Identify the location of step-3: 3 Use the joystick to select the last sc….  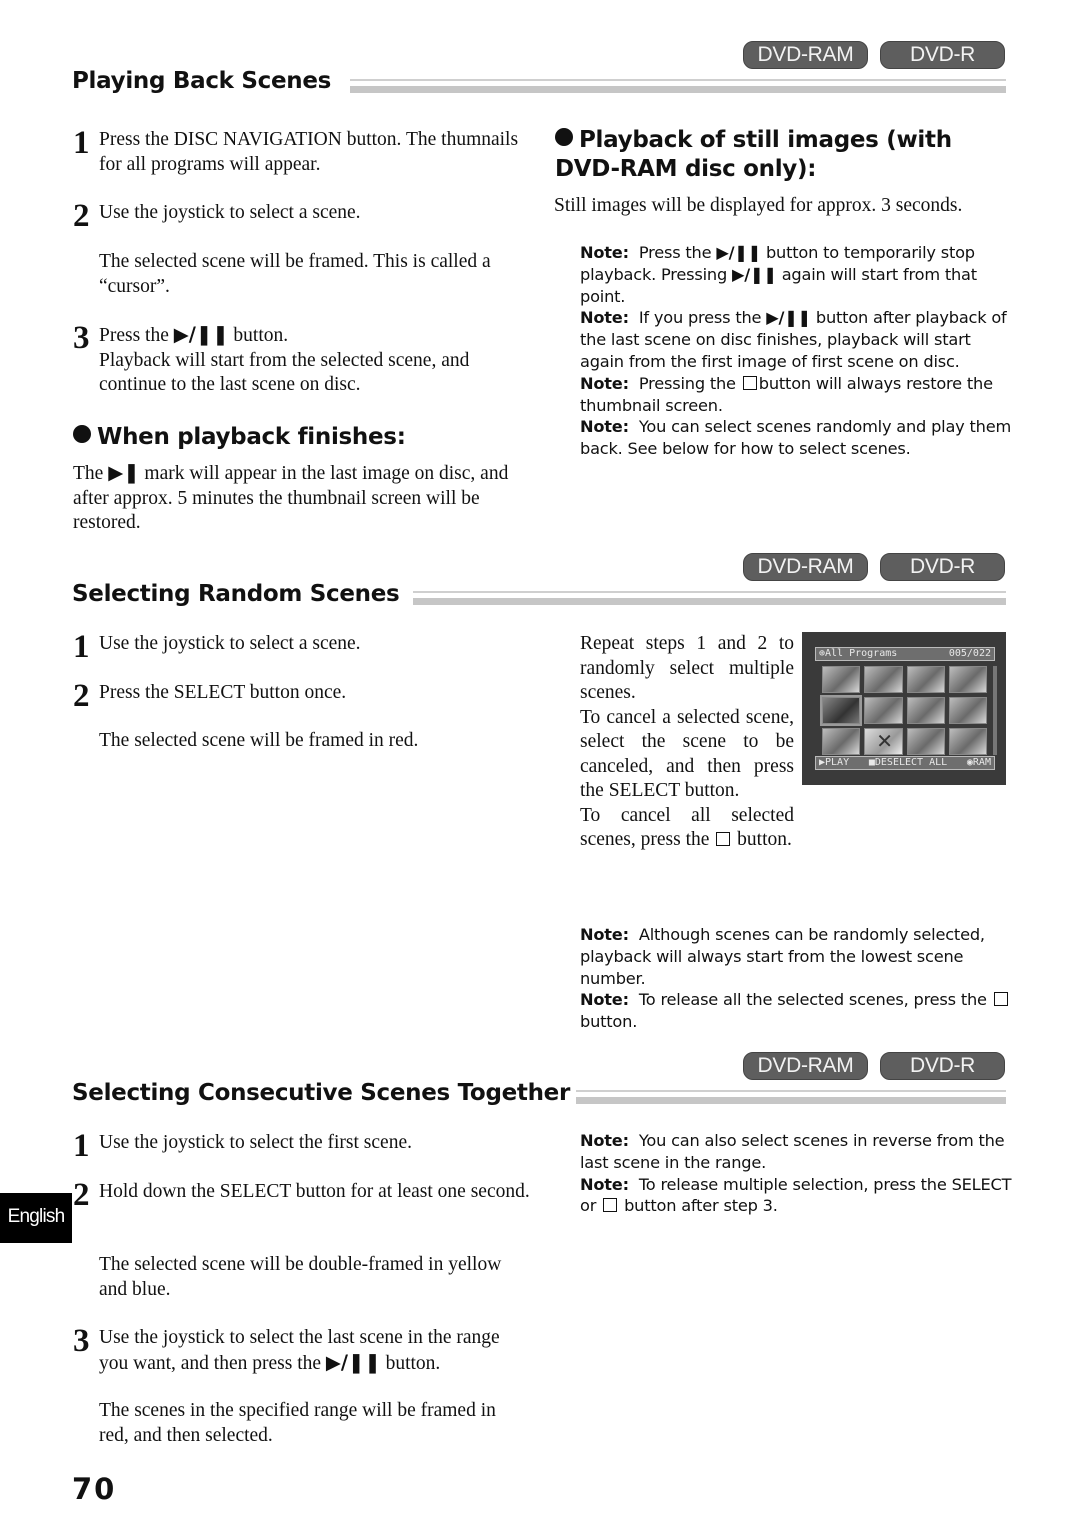
(303, 1349).